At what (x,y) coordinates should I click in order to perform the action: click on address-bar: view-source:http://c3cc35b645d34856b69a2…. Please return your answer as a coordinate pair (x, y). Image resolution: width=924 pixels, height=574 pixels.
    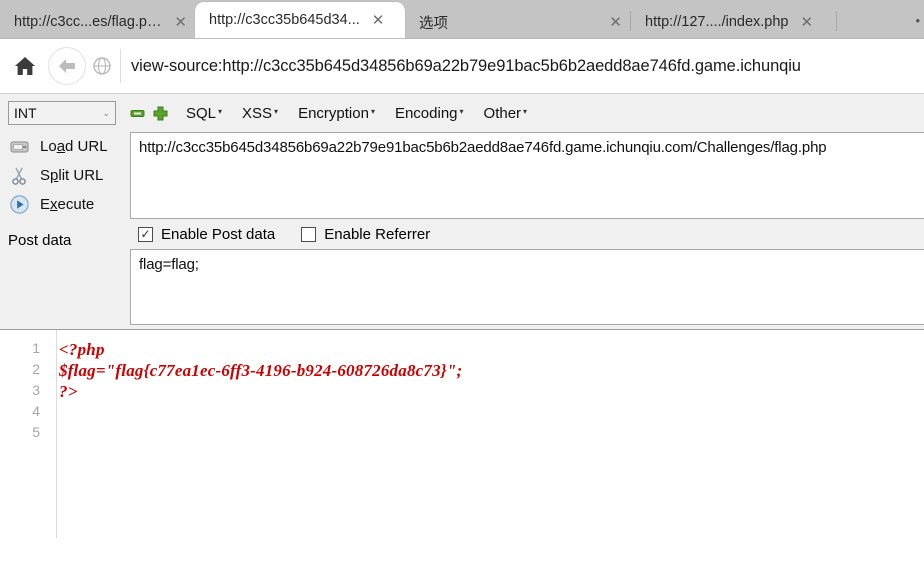
    Looking at the image, I should click on (522, 66).